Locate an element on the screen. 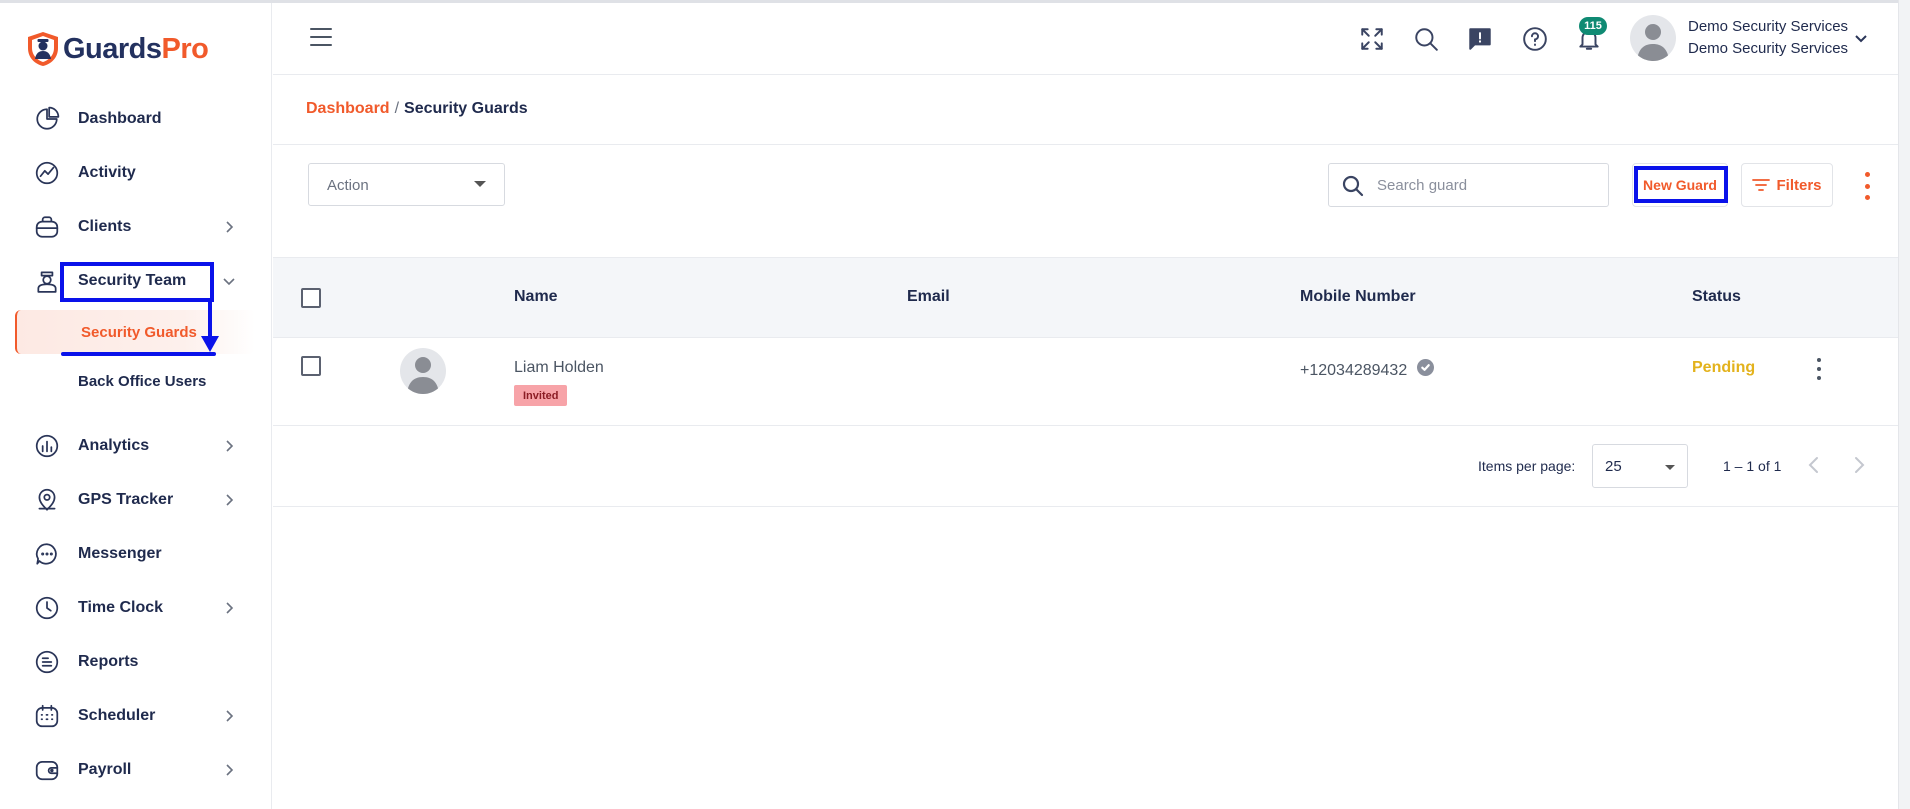  guardspro-logo: GuardsPro is located at coordinates (117, 49).